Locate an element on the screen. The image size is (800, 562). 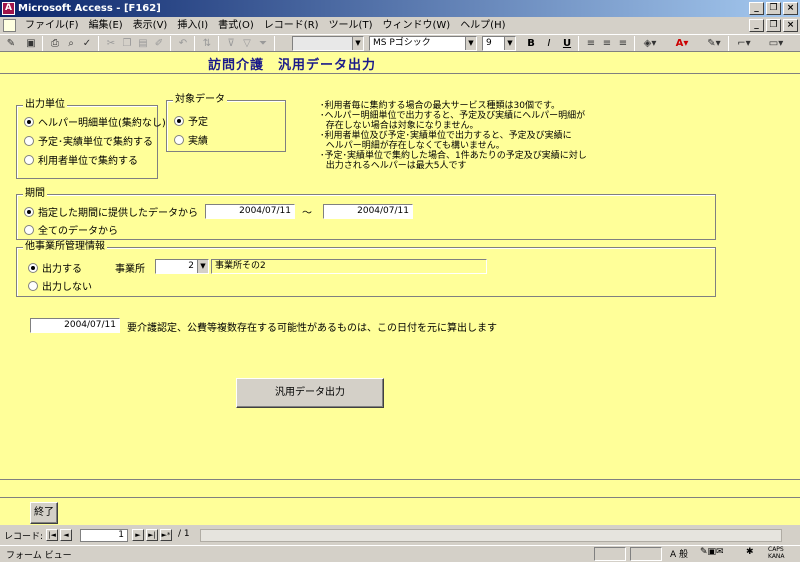
output-unit-label: 出力単位 is located at coordinates (45, 105).